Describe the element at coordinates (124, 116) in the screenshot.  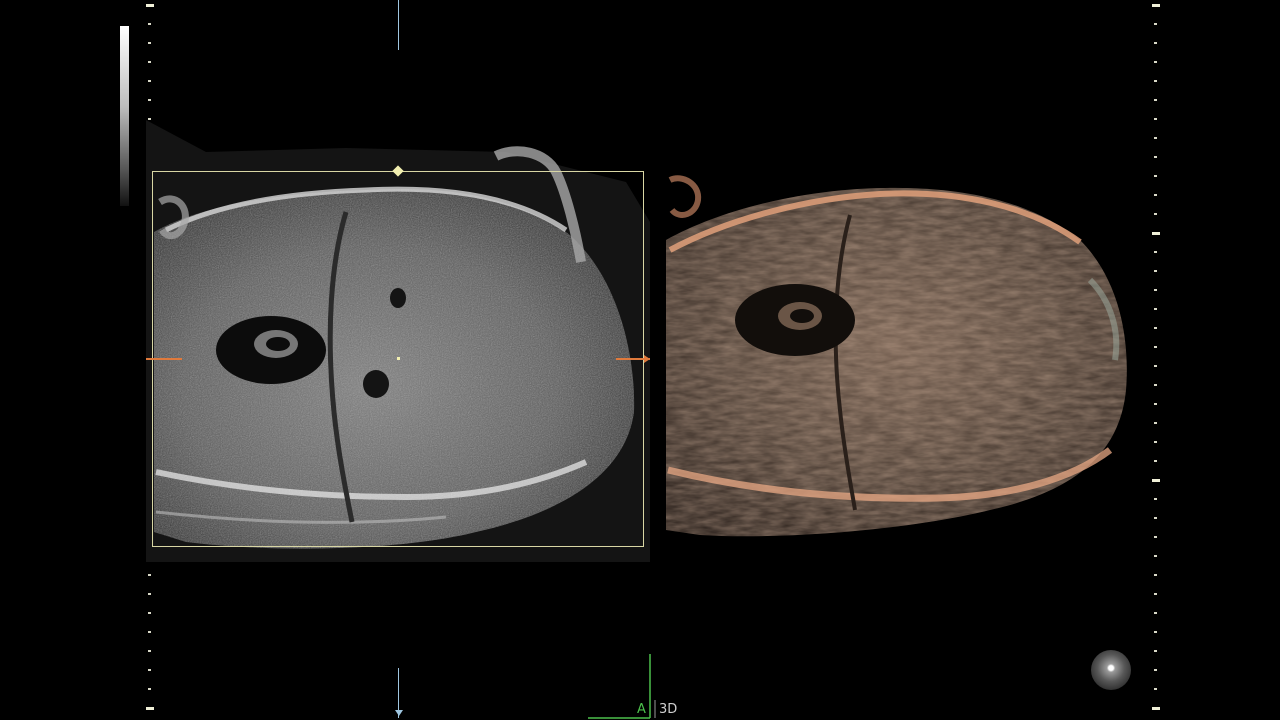
I see `grayscale-bar` at that location.